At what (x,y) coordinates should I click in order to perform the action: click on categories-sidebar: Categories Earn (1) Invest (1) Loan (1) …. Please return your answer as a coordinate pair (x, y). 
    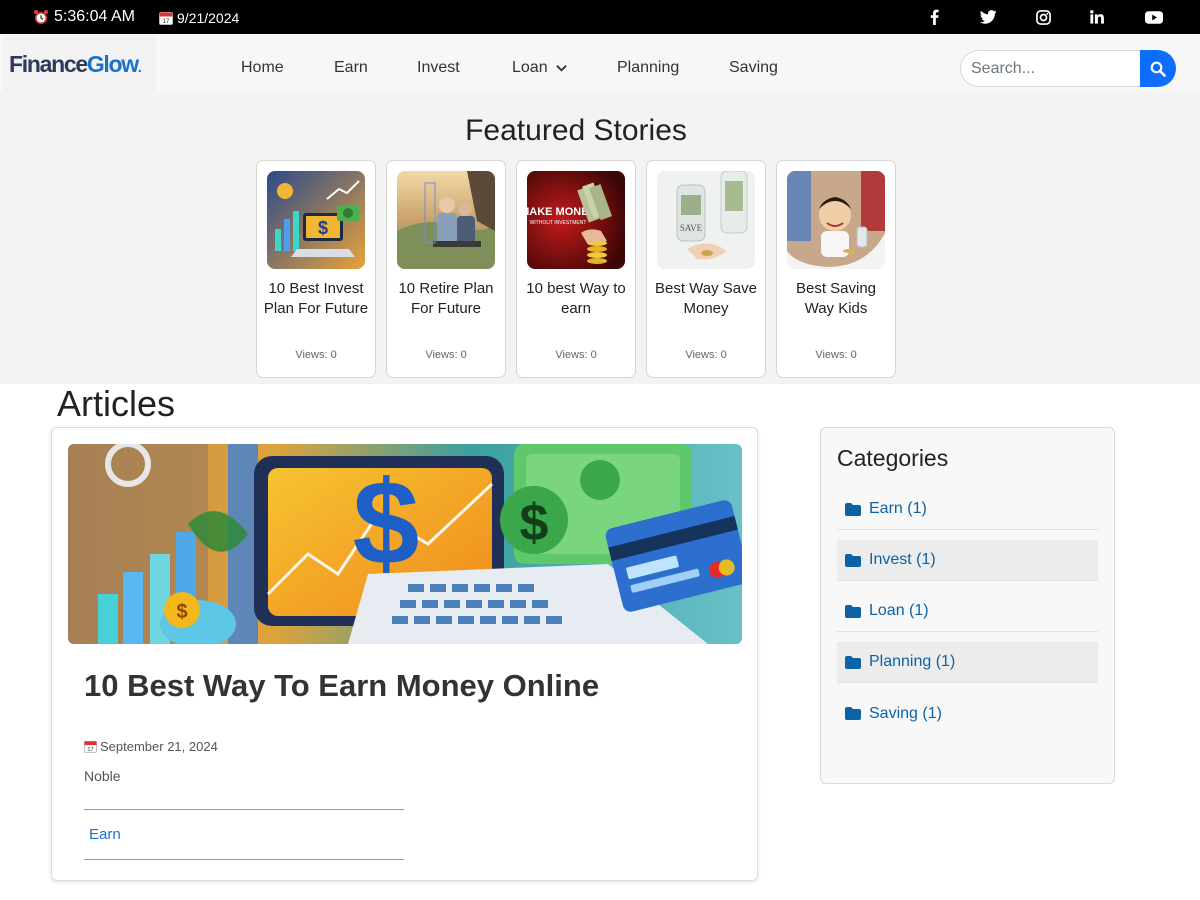
    Looking at the image, I should click on (967, 605).